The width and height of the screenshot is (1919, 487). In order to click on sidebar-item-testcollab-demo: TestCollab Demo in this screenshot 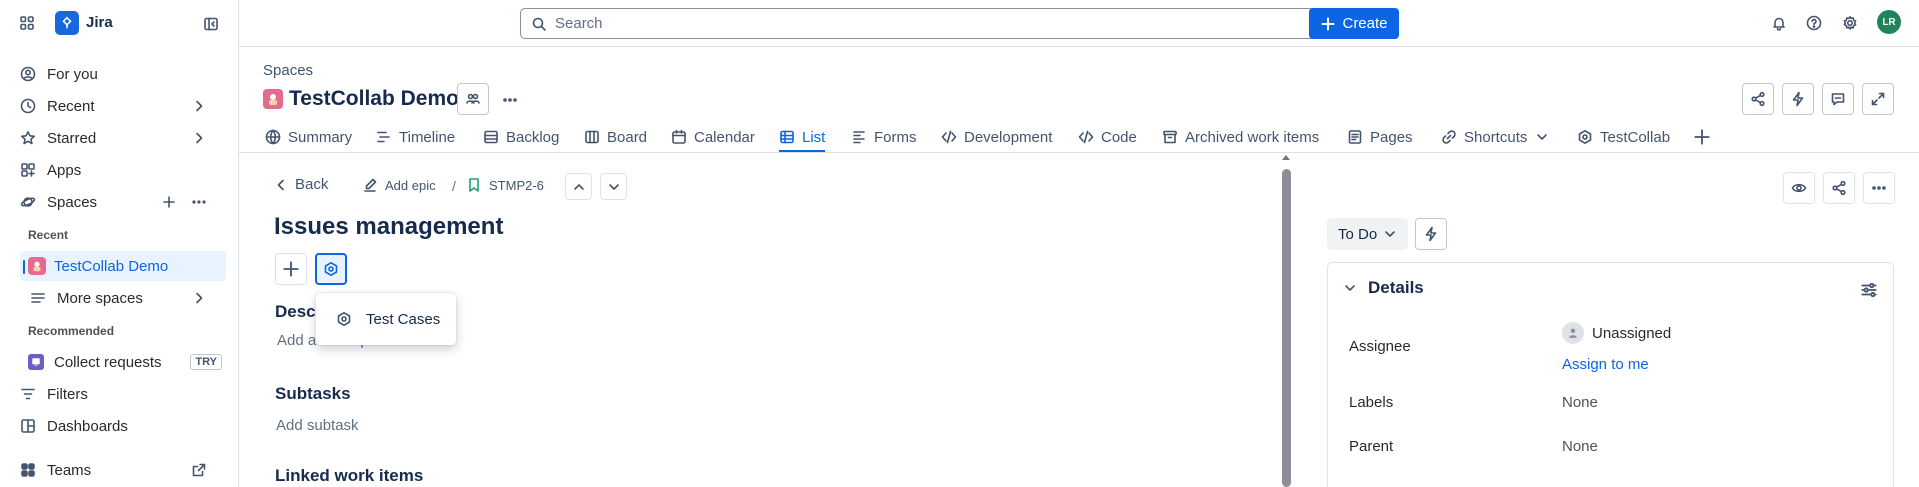, I will do `click(123, 266)`.